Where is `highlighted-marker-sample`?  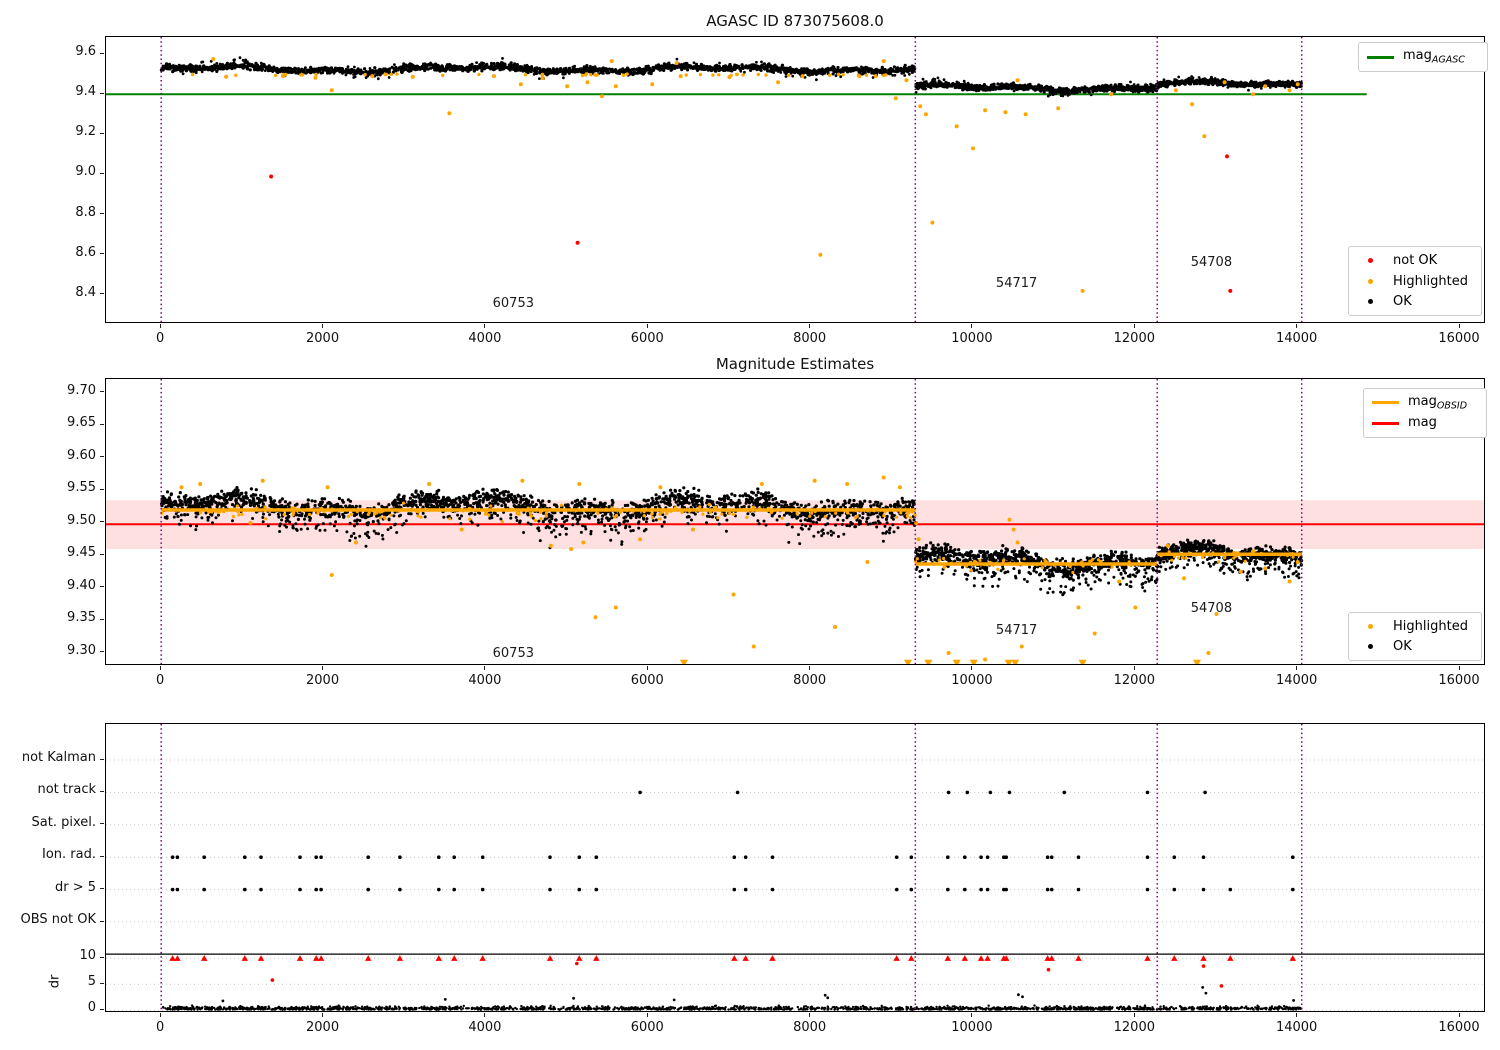
highlighted-marker-sample is located at coordinates (1370, 281).